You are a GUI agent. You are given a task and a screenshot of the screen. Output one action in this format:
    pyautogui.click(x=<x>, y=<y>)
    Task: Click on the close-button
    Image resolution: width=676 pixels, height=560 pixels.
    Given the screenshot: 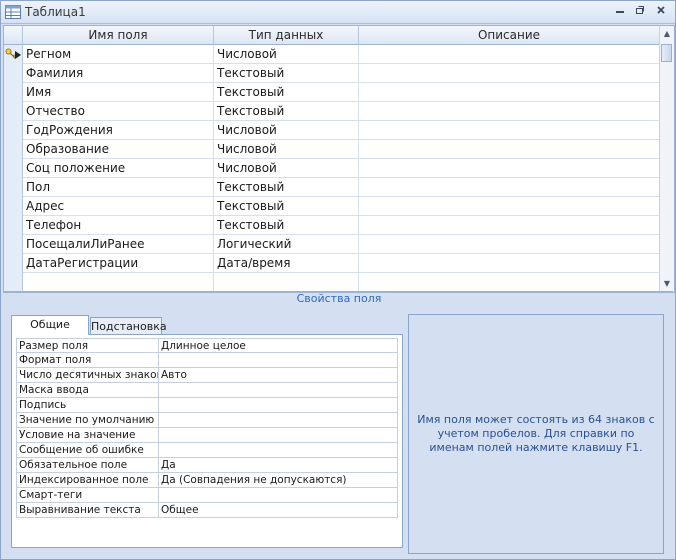 What is the action you would take?
    pyautogui.click(x=661, y=12)
    